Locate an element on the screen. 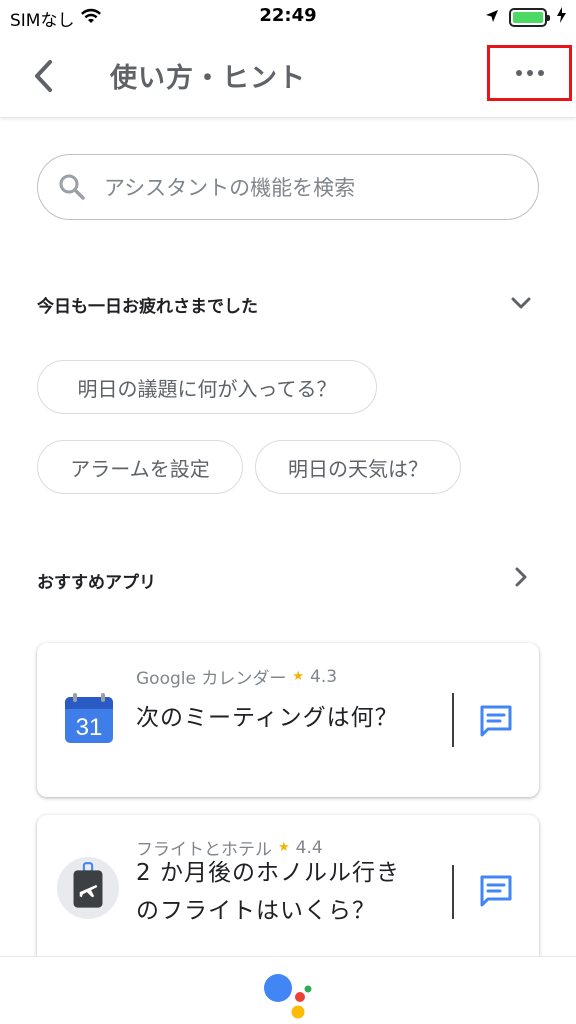 Image resolution: width=576 pixels, height=1024 pixels. more-options-button is located at coordinates (529, 73).